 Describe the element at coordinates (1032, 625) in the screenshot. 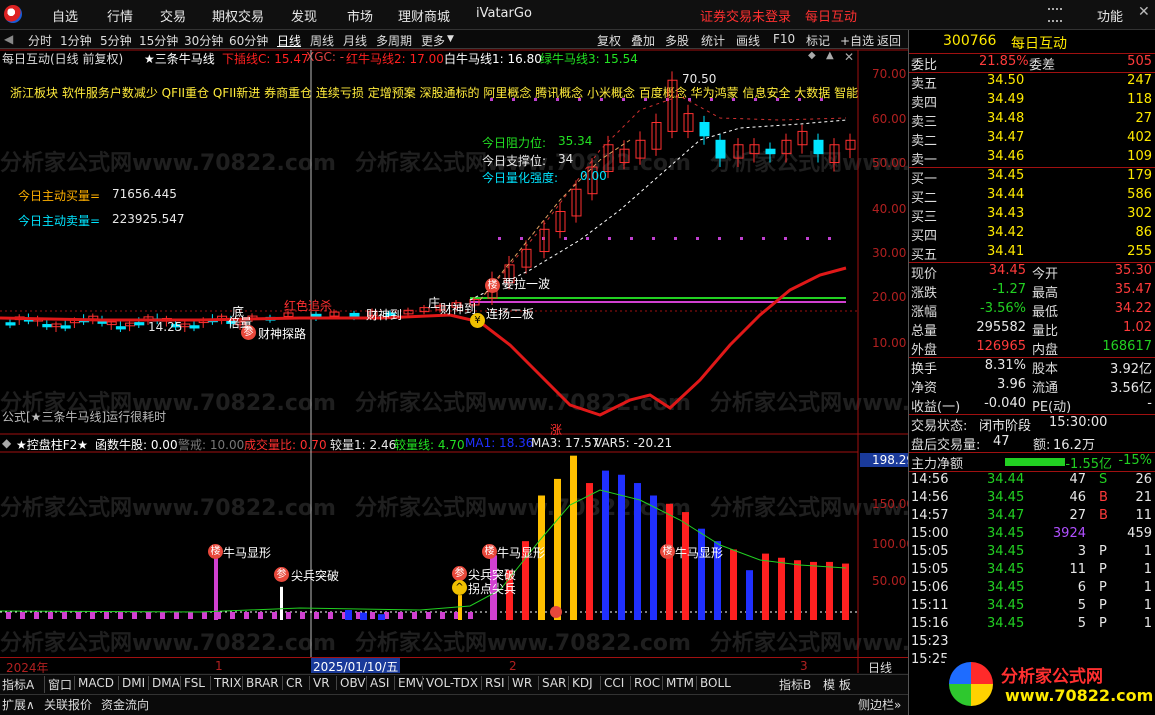

I see `tick-row: 15:16 34.45 5 P 1` at that location.